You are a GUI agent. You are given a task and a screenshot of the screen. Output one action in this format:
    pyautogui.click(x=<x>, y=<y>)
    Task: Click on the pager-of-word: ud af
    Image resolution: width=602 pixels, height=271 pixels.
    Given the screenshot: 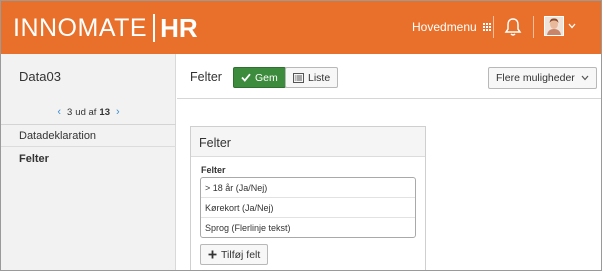 What is the action you would take?
    pyautogui.click(x=86, y=112)
    